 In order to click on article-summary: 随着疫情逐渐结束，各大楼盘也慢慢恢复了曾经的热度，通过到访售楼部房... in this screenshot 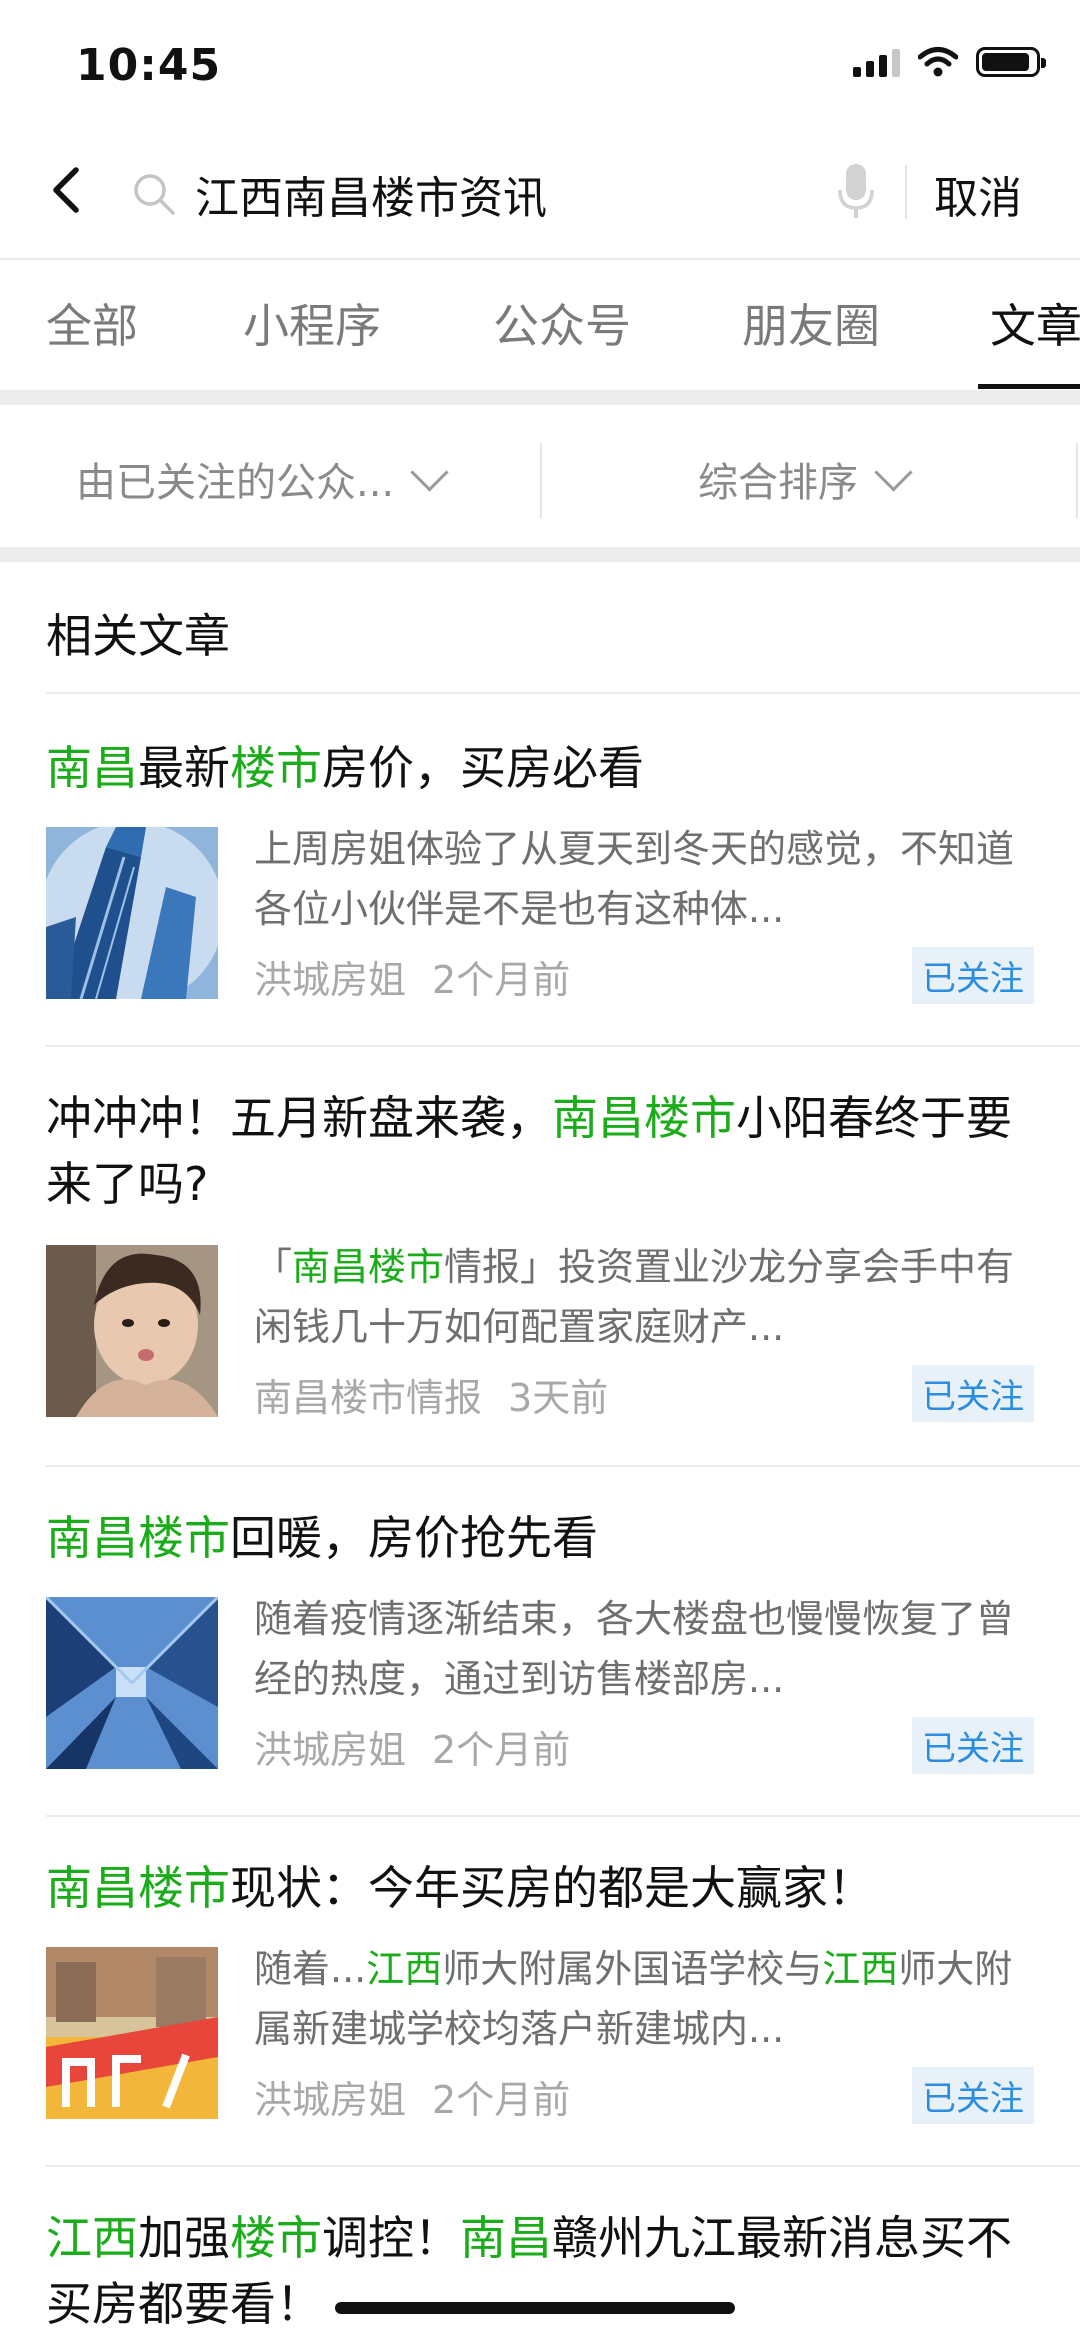, I will do `click(649, 1649)`.